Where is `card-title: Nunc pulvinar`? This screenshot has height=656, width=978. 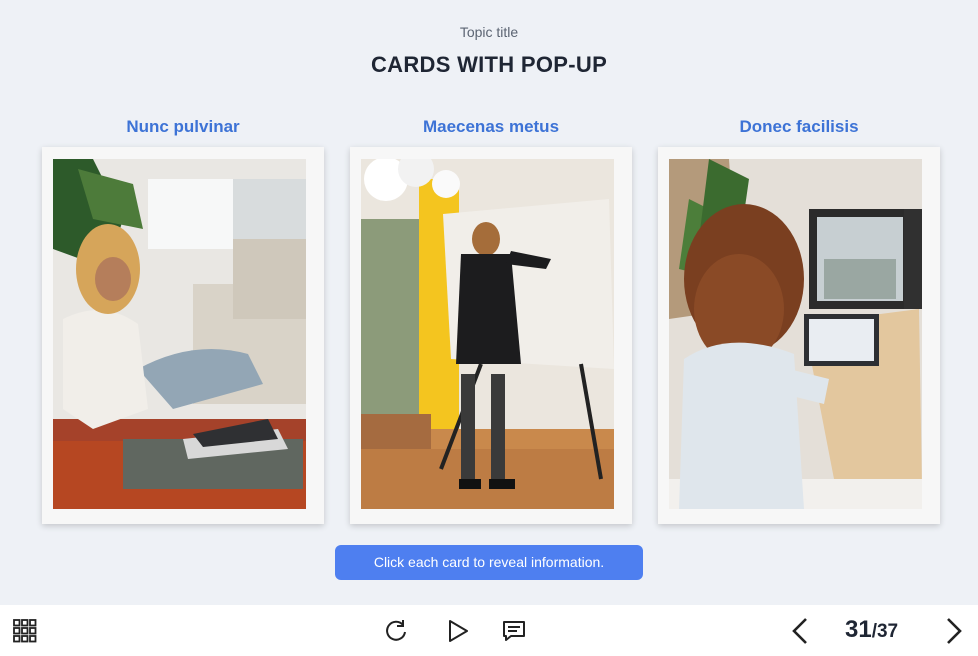 card-title: Nunc pulvinar is located at coordinates (183, 126).